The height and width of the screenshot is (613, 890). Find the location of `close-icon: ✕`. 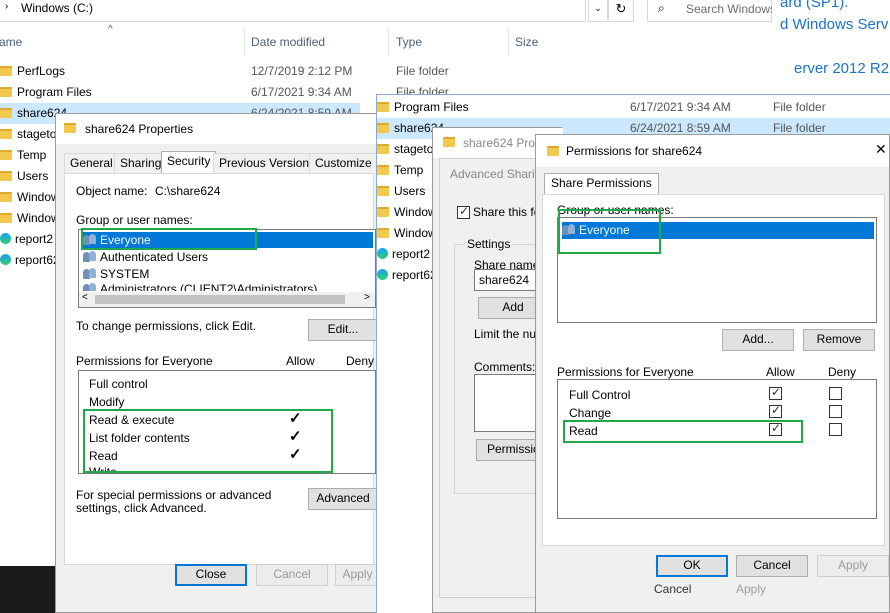

close-icon: ✕ is located at coordinates (881, 149).